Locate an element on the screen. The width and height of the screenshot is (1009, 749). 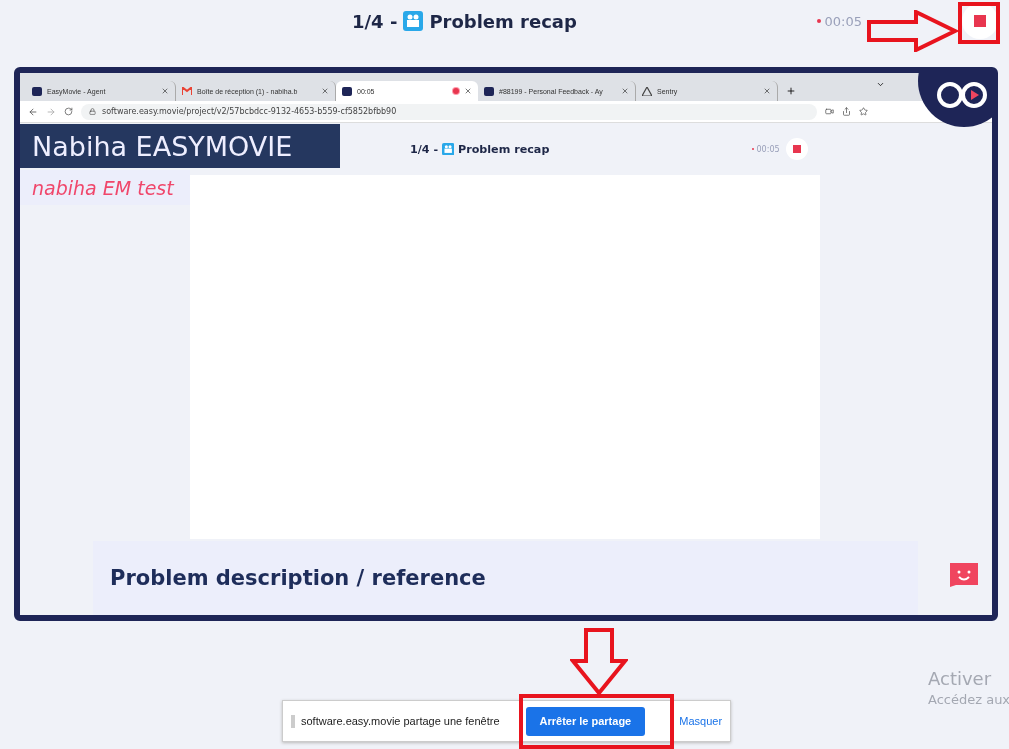
subtitle: nabiha EM test is located at coordinates (105, 187).